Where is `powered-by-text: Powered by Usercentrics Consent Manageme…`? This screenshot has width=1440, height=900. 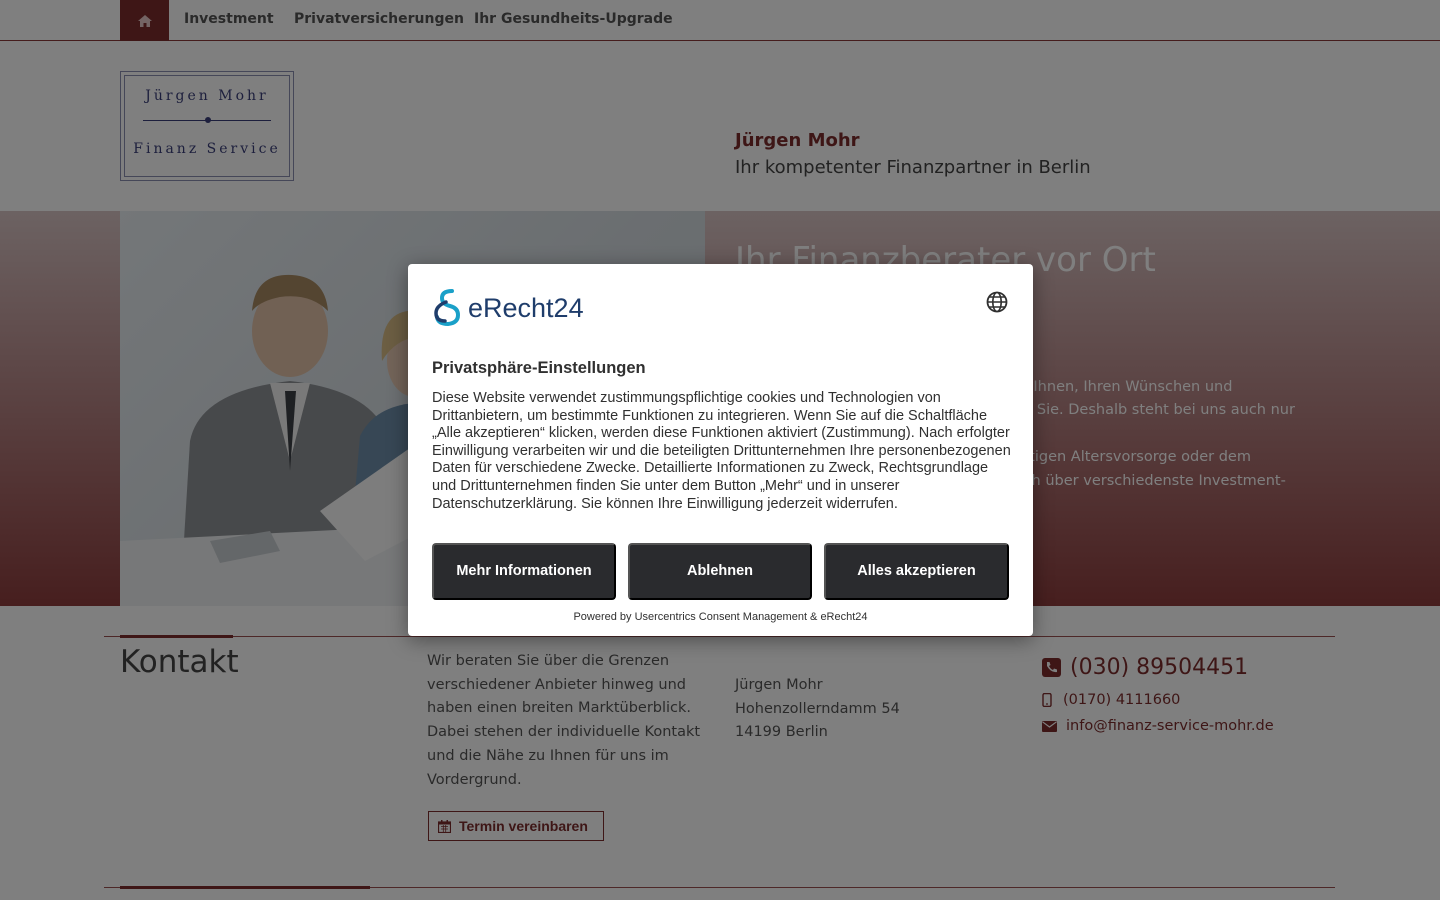
powered-by-text: Powered by Usercentrics Consent Manageme… is located at coordinates (720, 617).